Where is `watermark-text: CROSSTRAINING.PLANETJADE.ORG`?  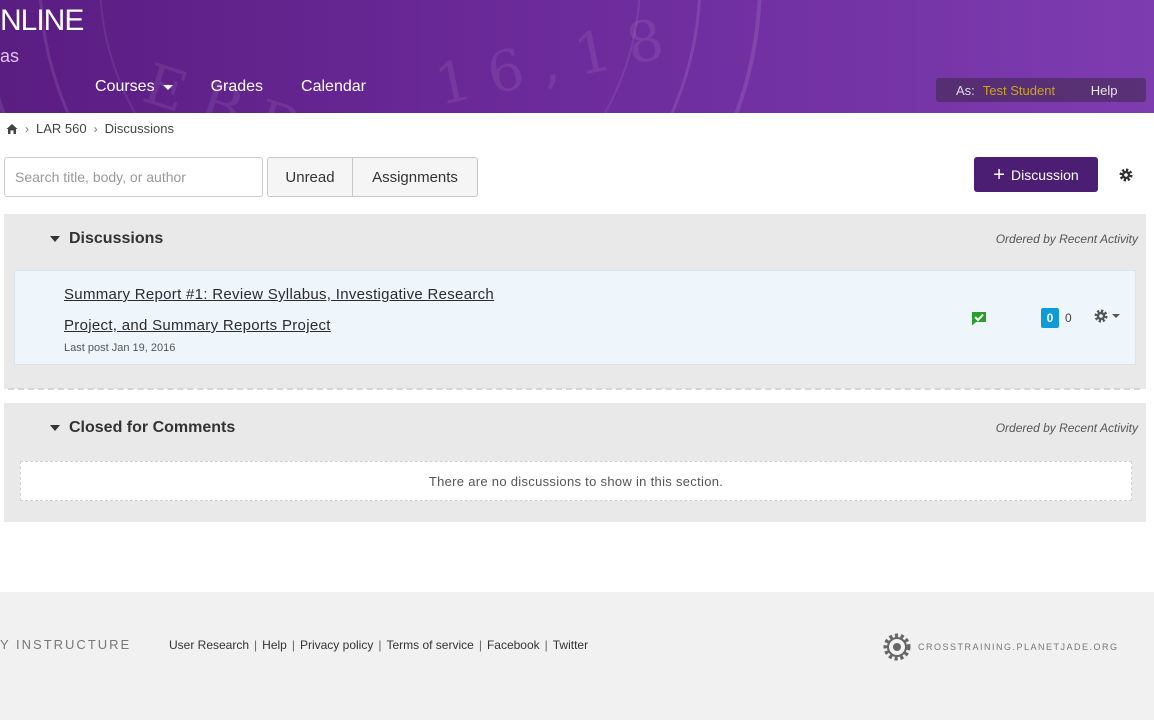
watermark-text: CROSSTRAINING.PLANETJADE.ORG is located at coordinates (1018, 647).